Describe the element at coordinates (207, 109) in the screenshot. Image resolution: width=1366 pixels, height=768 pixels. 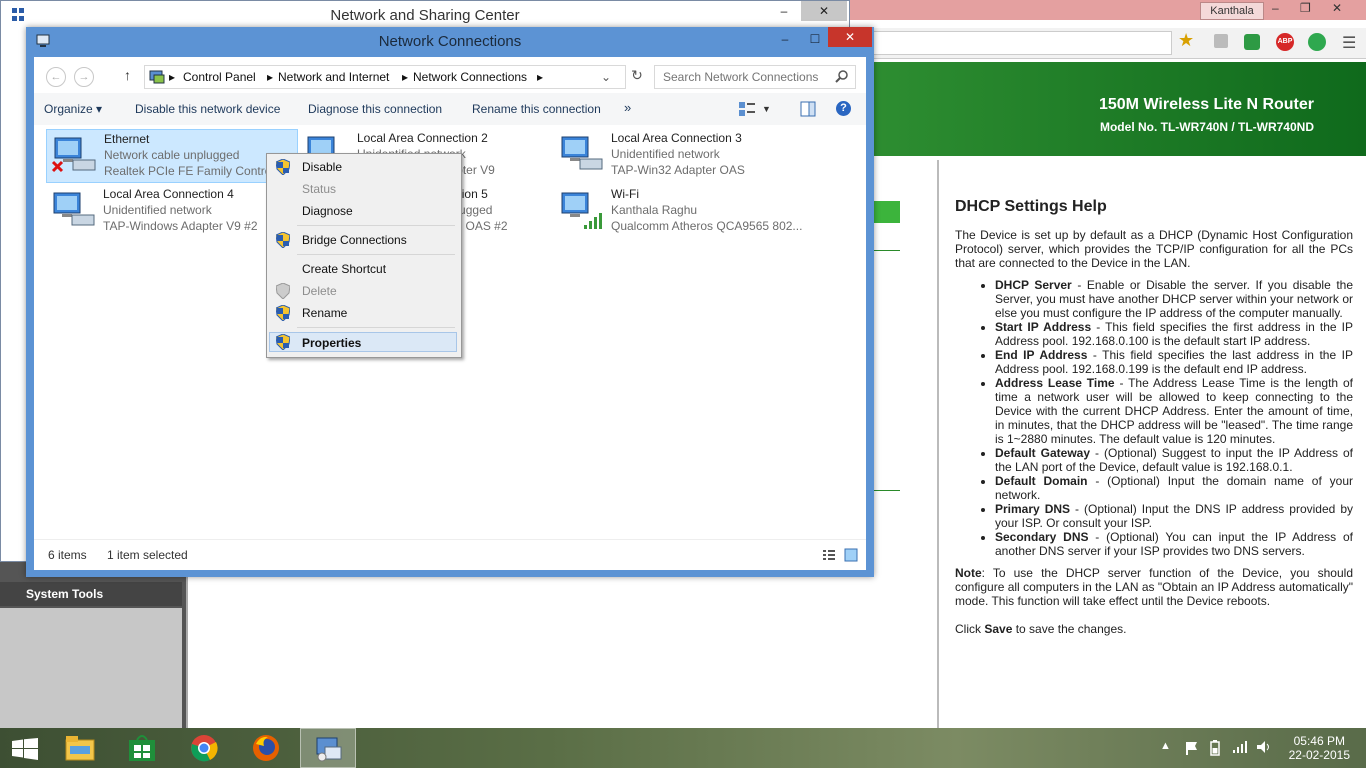
I see `disable-device-button: Disable this network device` at that location.